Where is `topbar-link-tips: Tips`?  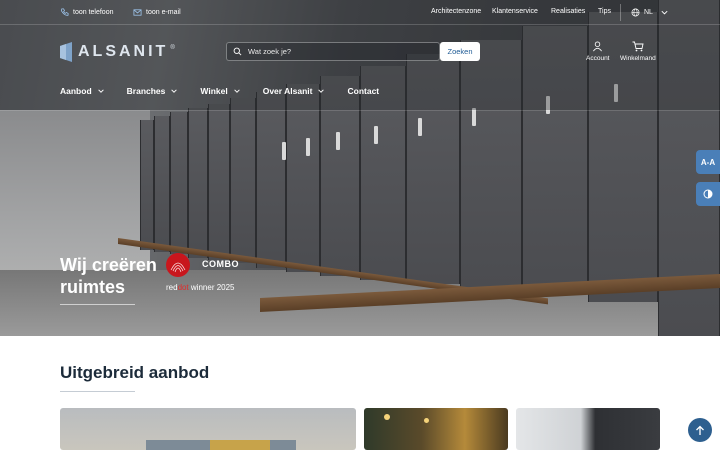
topbar-link-tips: Tips is located at coordinates (604, 11).